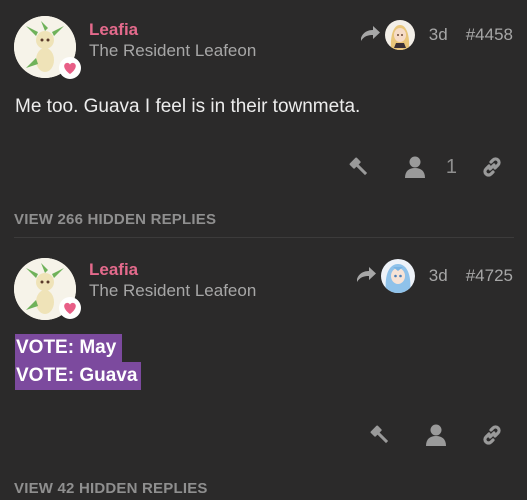 This screenshot has height=500, width=527. I want to click on heart-badge-icon, so click(70, 308).